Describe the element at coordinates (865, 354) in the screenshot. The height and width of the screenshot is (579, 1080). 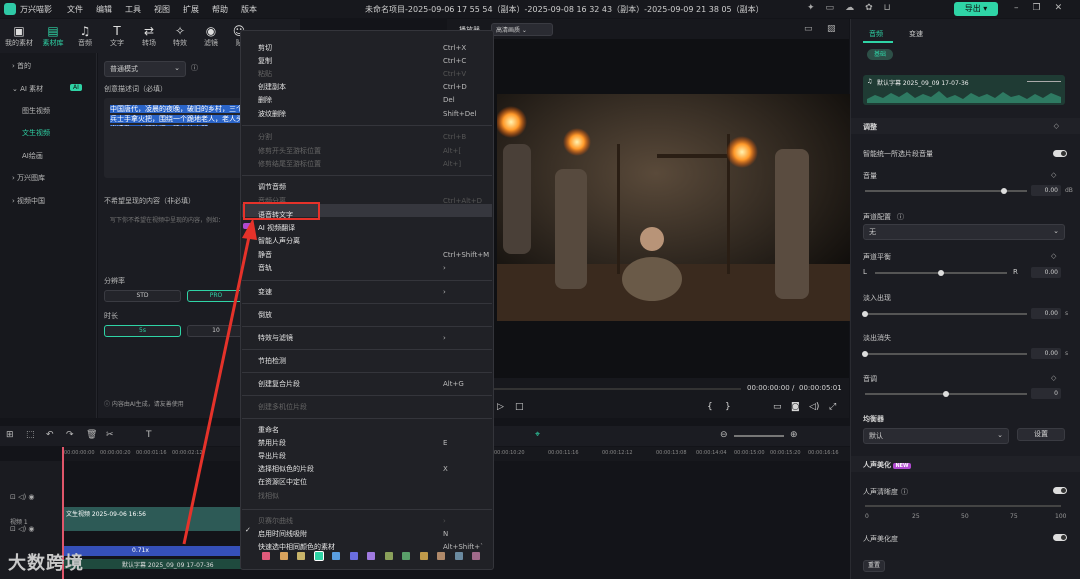
I see `fade-out-knob` at that location.